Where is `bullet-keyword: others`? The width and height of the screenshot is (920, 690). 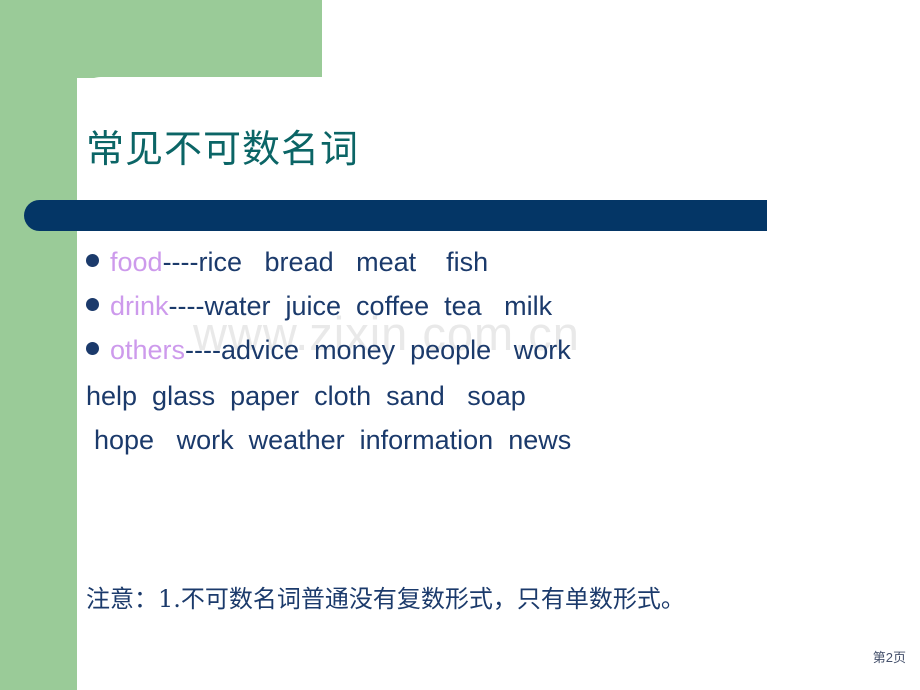 bullet-keyword: others is located at coordinates (148, 350).